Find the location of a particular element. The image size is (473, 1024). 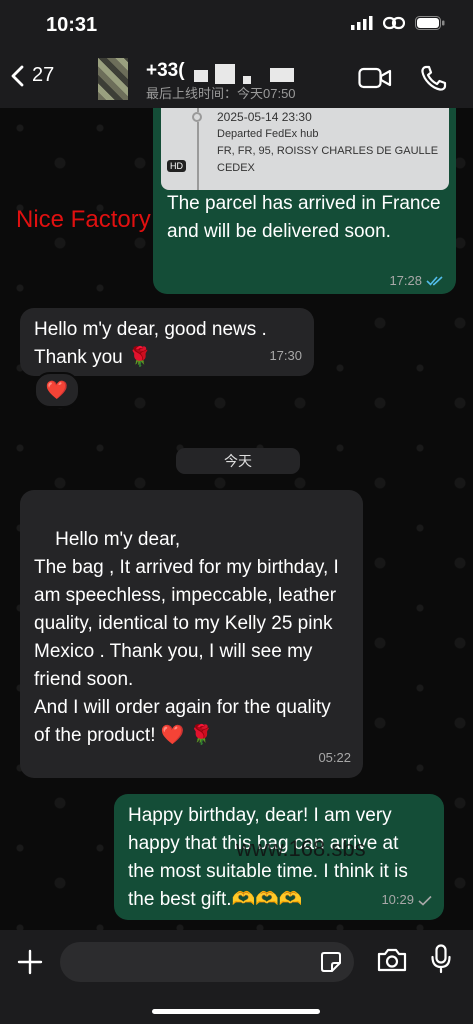

timeline-line is located at coordinates (198, 156).